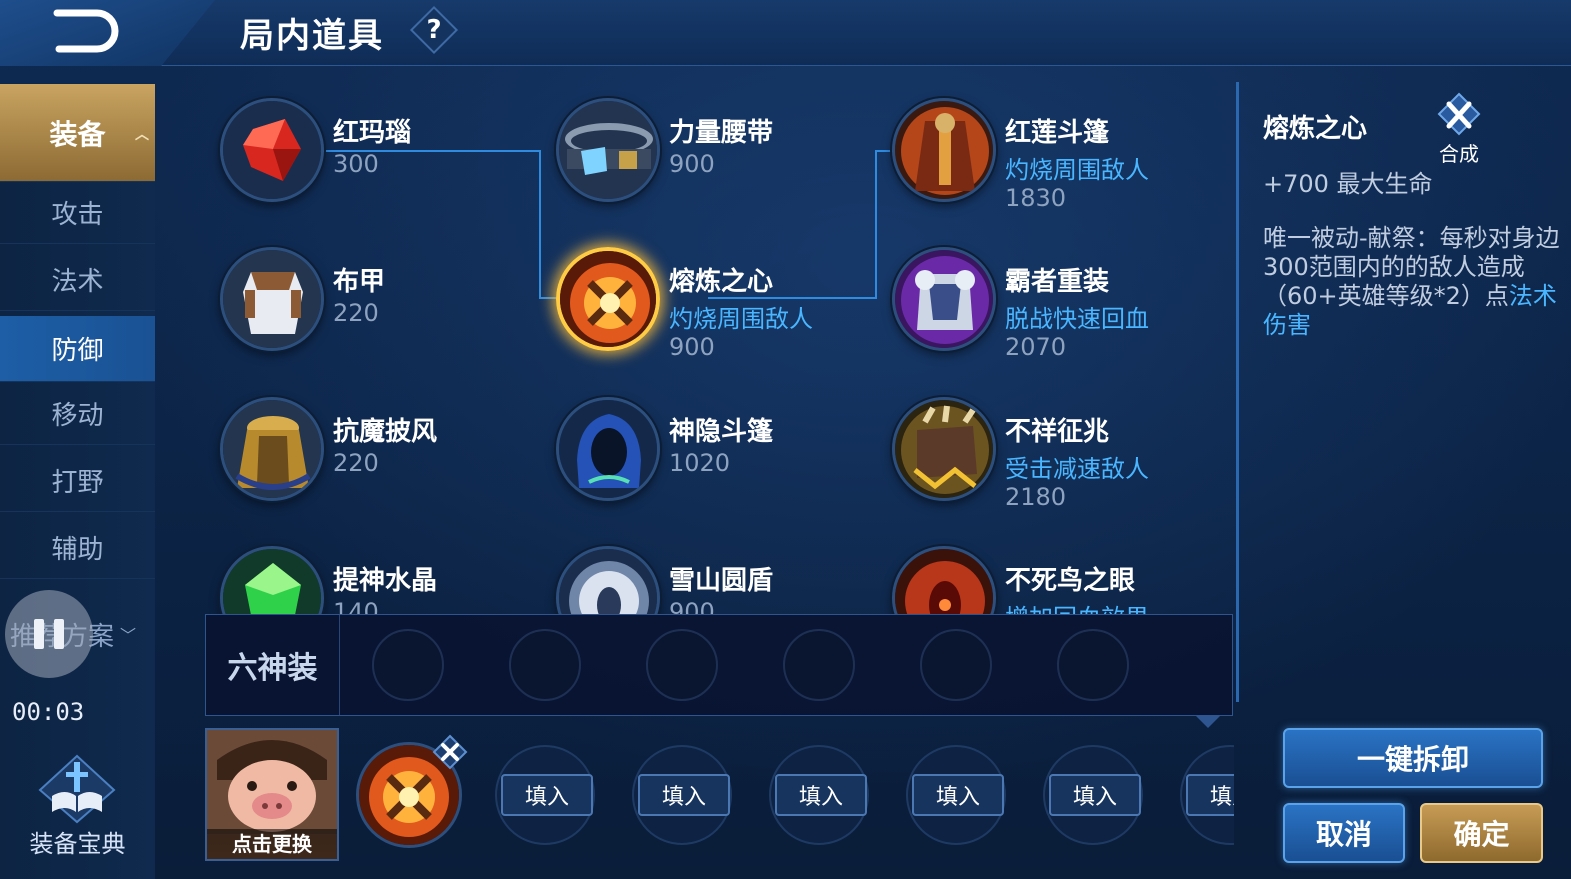  Describe the element at coordinates (48, 712) in the screenshot. I see `game-timer: 00:03` at that location.